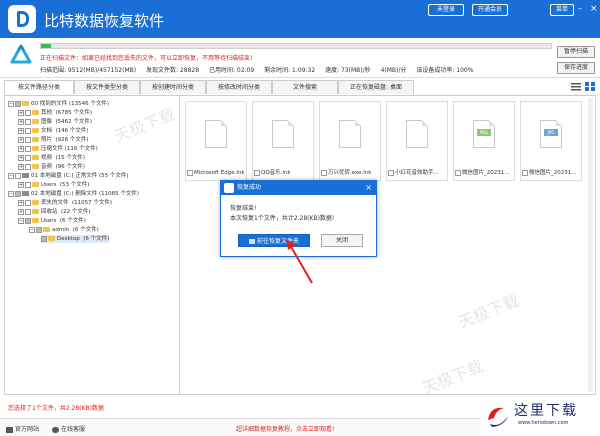 The image size is (600, 436). I want to click on tree-node-recycle-bin: + 回收站 (22 个文件), so click(54, 212).